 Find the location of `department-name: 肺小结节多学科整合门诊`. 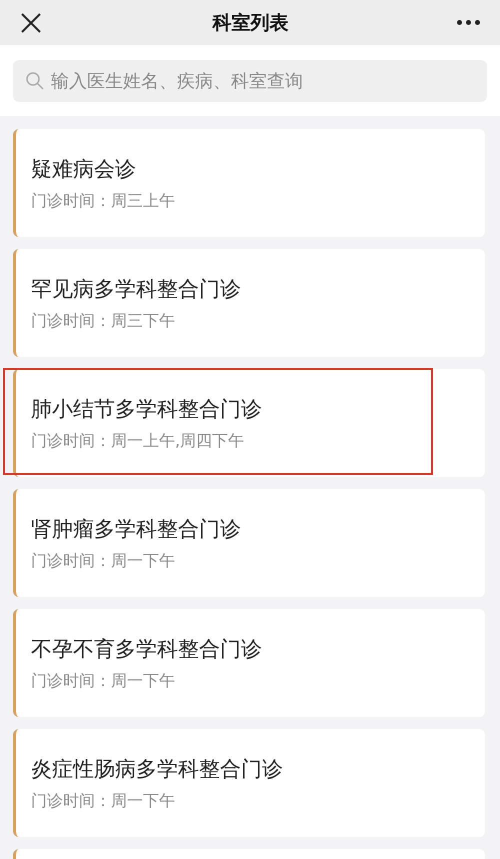

department-name: 肺小结节多学科整合门诊 is located at coordinates (147, 409).